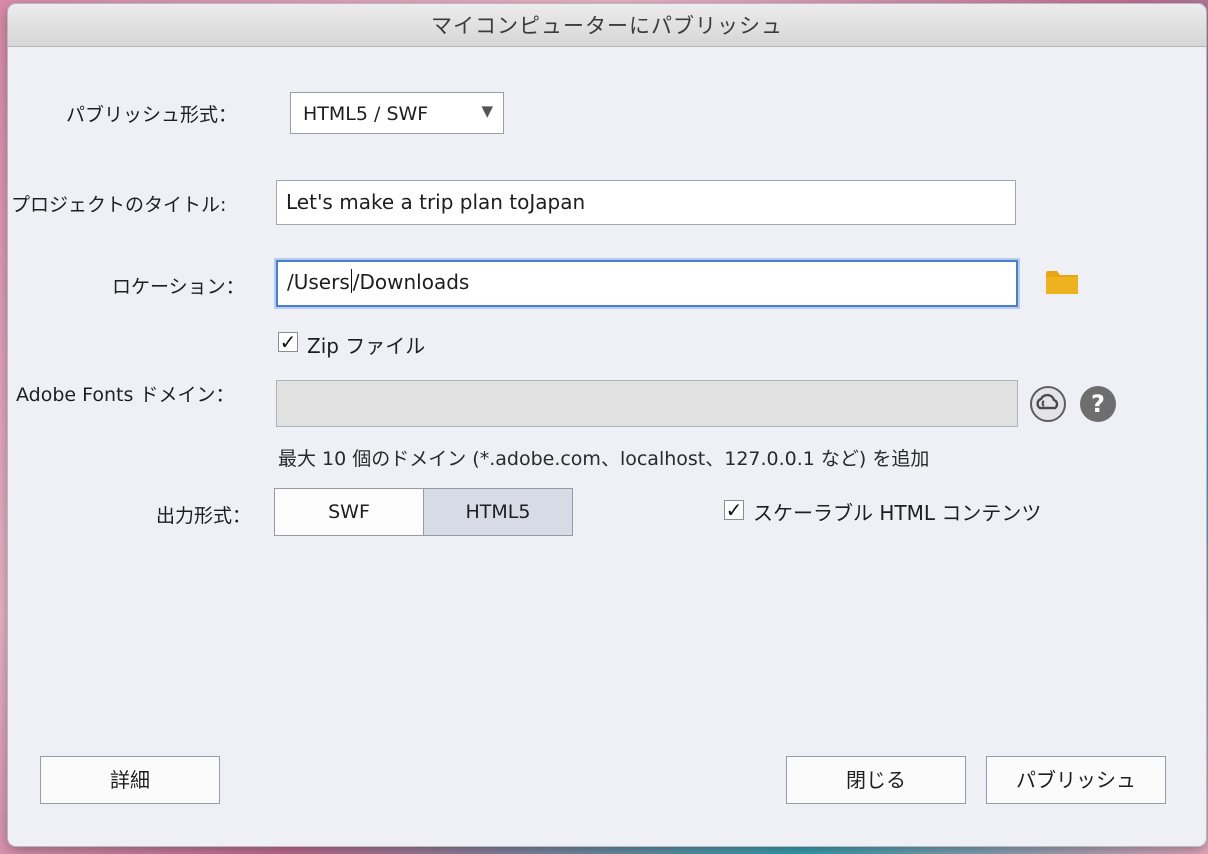 This screenshot has height=854, width=1208. What do you see at coordinates (1076, 780) in the screenshot?
I see `publish-button: パブリッシュ` at bounding box center [1076, 780].